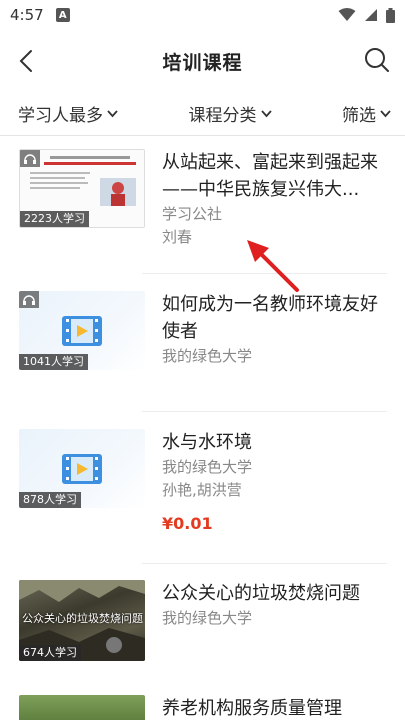 The height and width of the screenshot is (720, 405). I want to click on thumbnail-caption: 公众关心的垃圾焚烧问题, so click(82, 618).